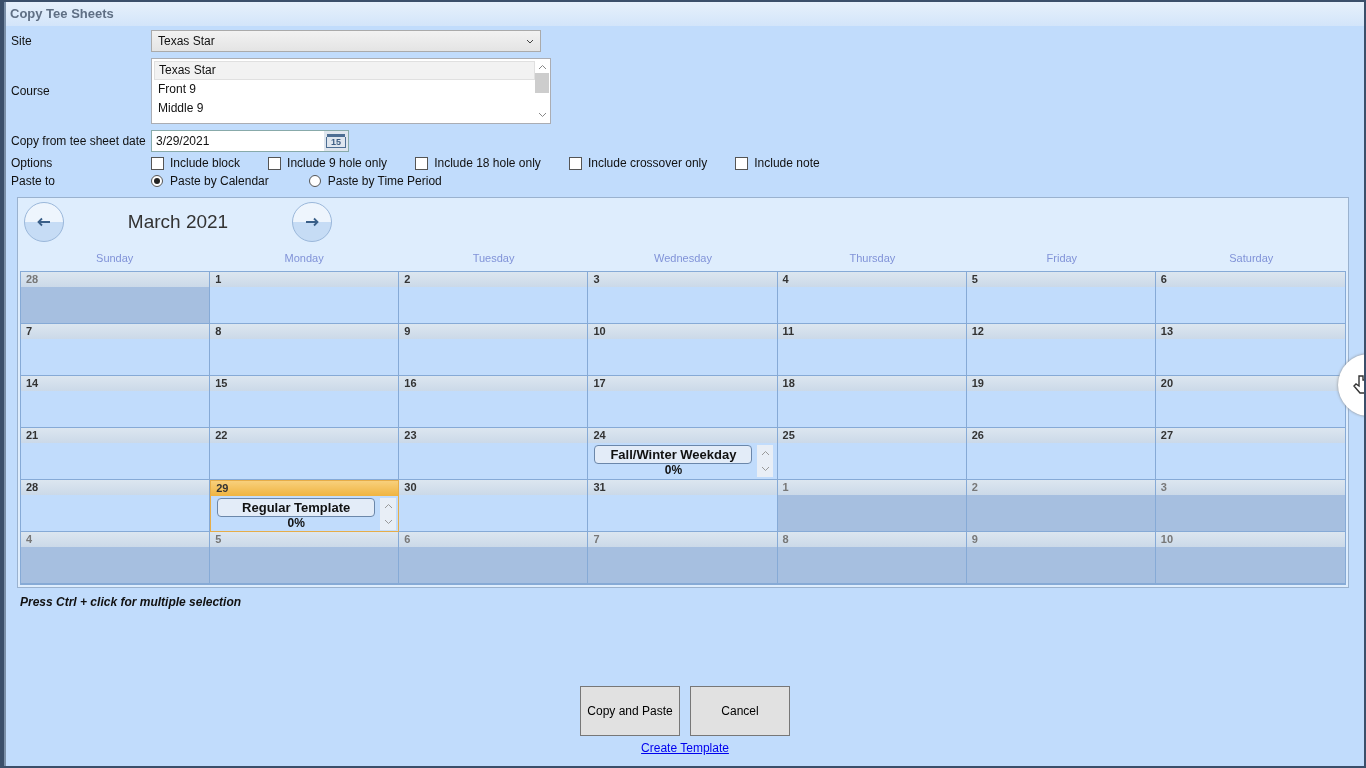  I want to click on calendar-day-cell: 19, so click(1061, 402).